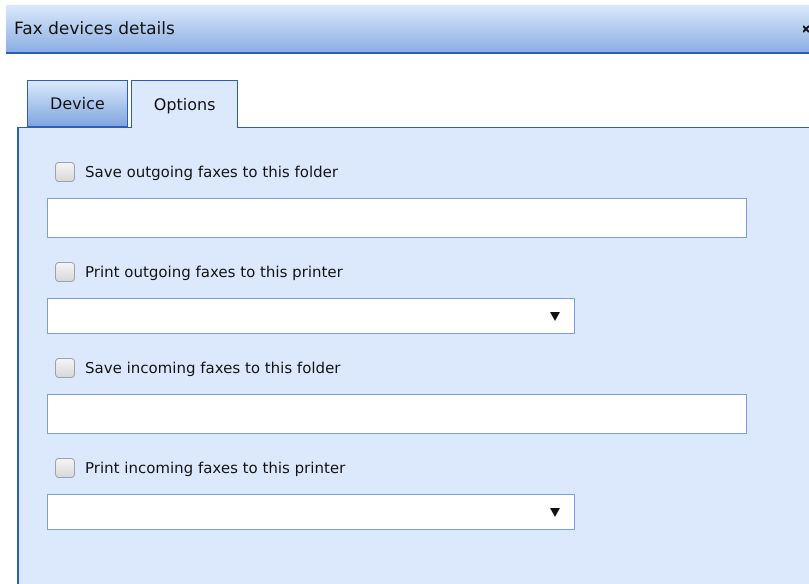 This screenshot has height=584, width=809. What do you see at coordinates (211, 172) in the screenshot?
I see `checkbox-label: Save outgoing faxes to this folder` at bounding box center [211, 172].